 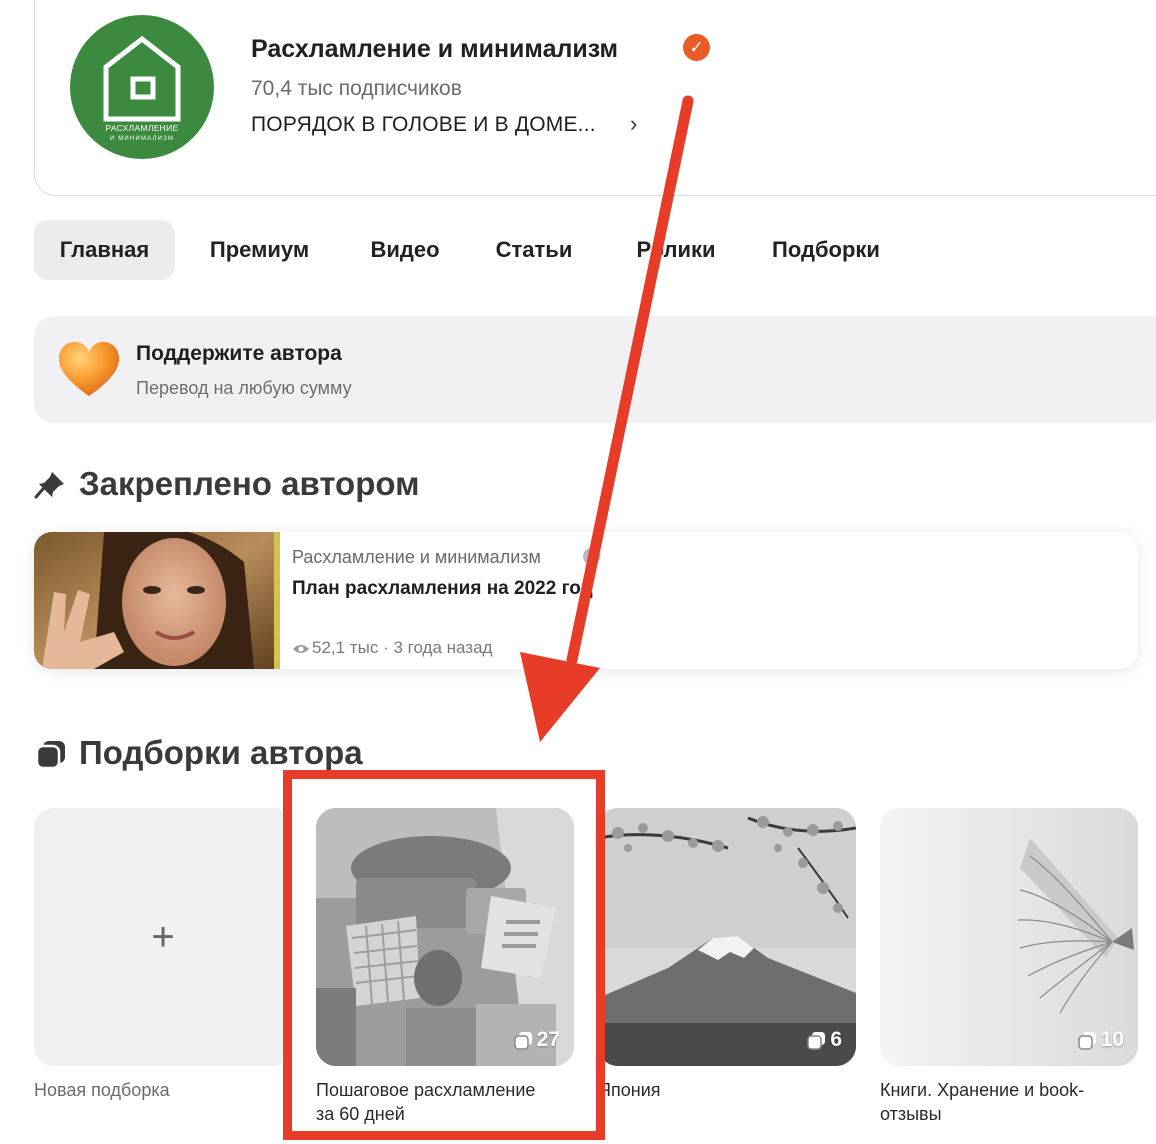 I want to click on pinned-title: План расхламления на 2022 год, so click(x=442, y=589).